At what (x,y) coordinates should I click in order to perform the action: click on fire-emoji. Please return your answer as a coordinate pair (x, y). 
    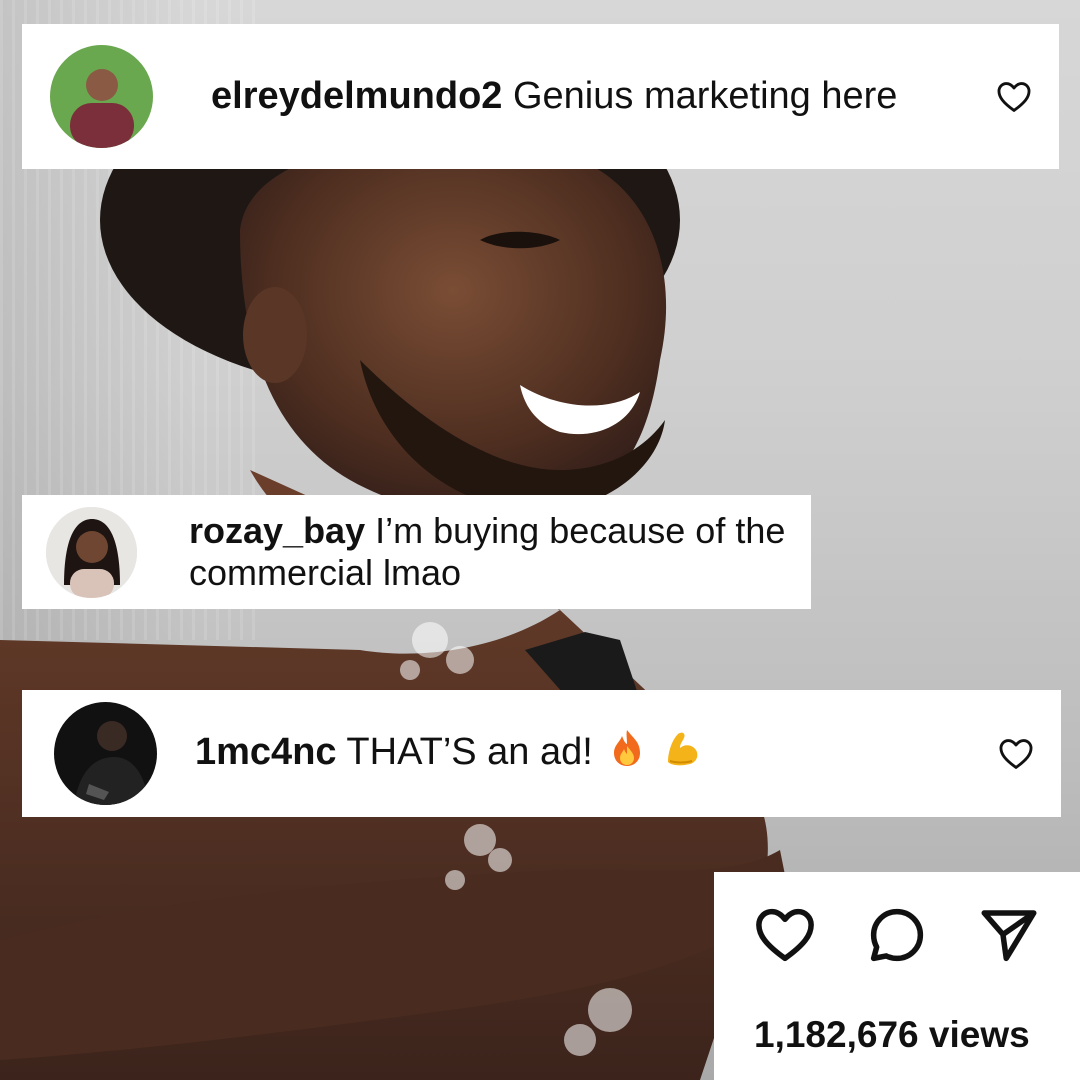
    Looking at the image, I should click on (627, 753).